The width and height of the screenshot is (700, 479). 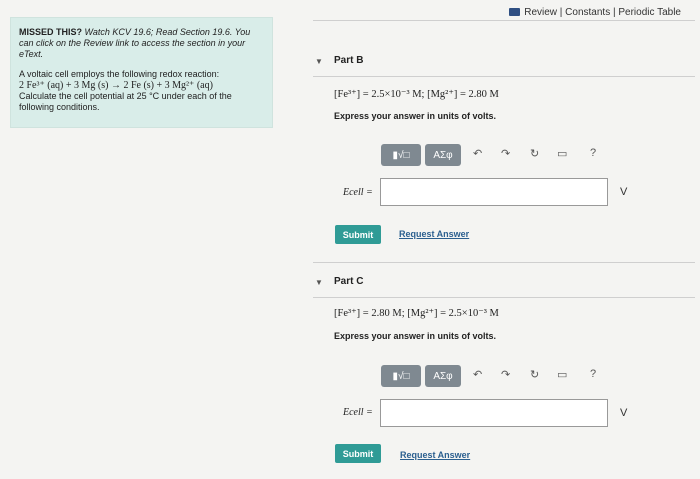 I want to click on part-c-request-answer: Request Answer, so click(x=435, y=455).